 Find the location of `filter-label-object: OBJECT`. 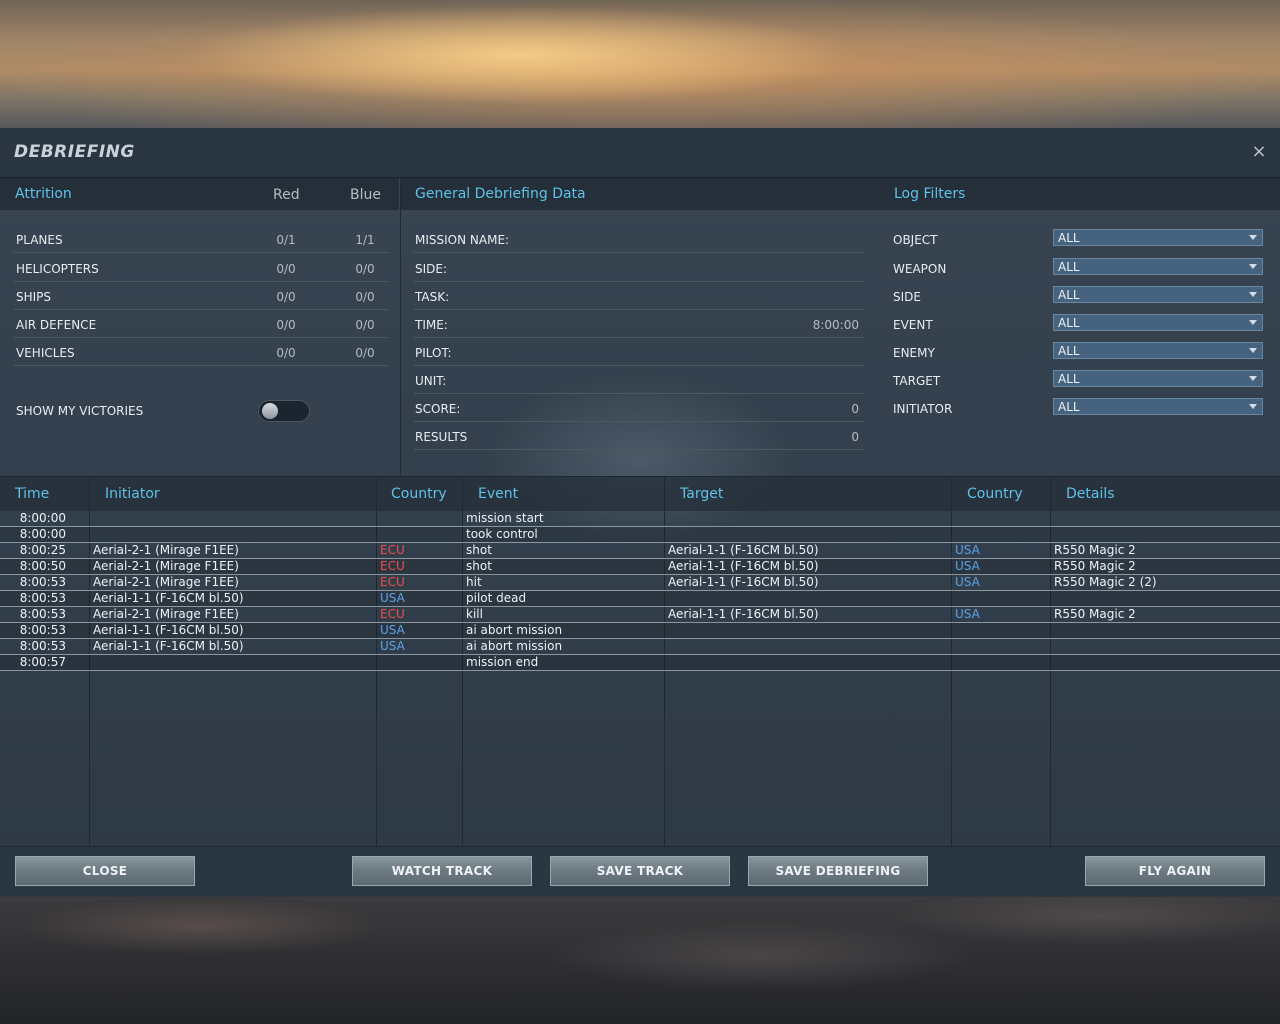

filter-label-object: OBJECT is located at coordinates (915, 240).